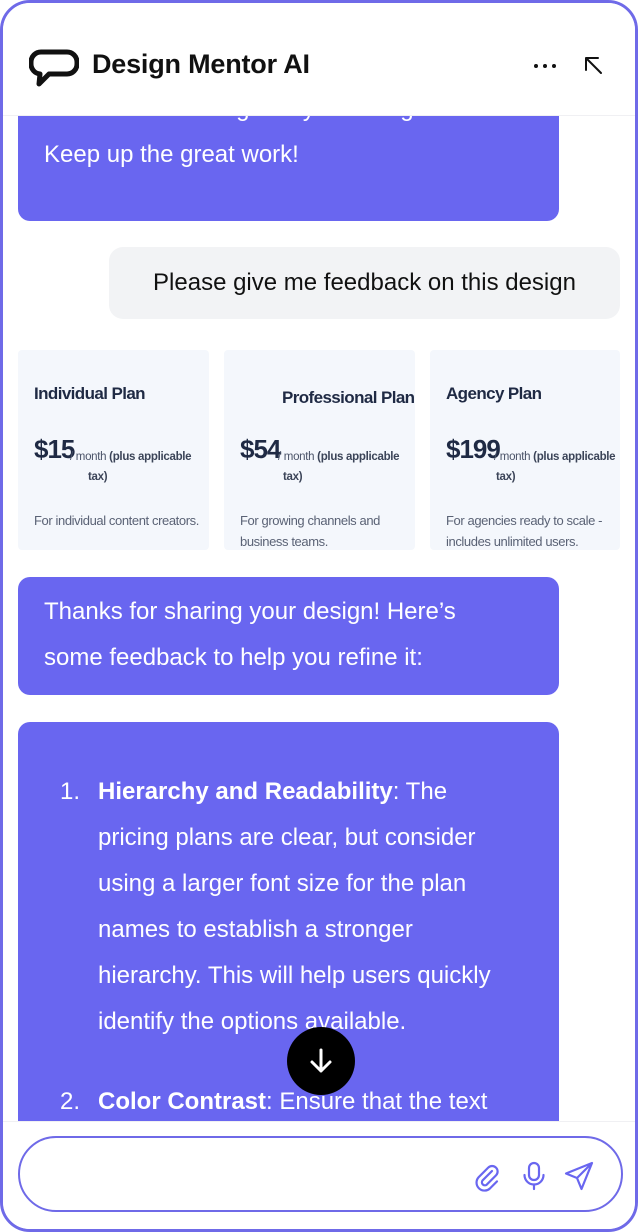  What do you see at coordinates (54, 449) in the screenshot?
I see `plan-price: $15` at bounding box center [54, 449].